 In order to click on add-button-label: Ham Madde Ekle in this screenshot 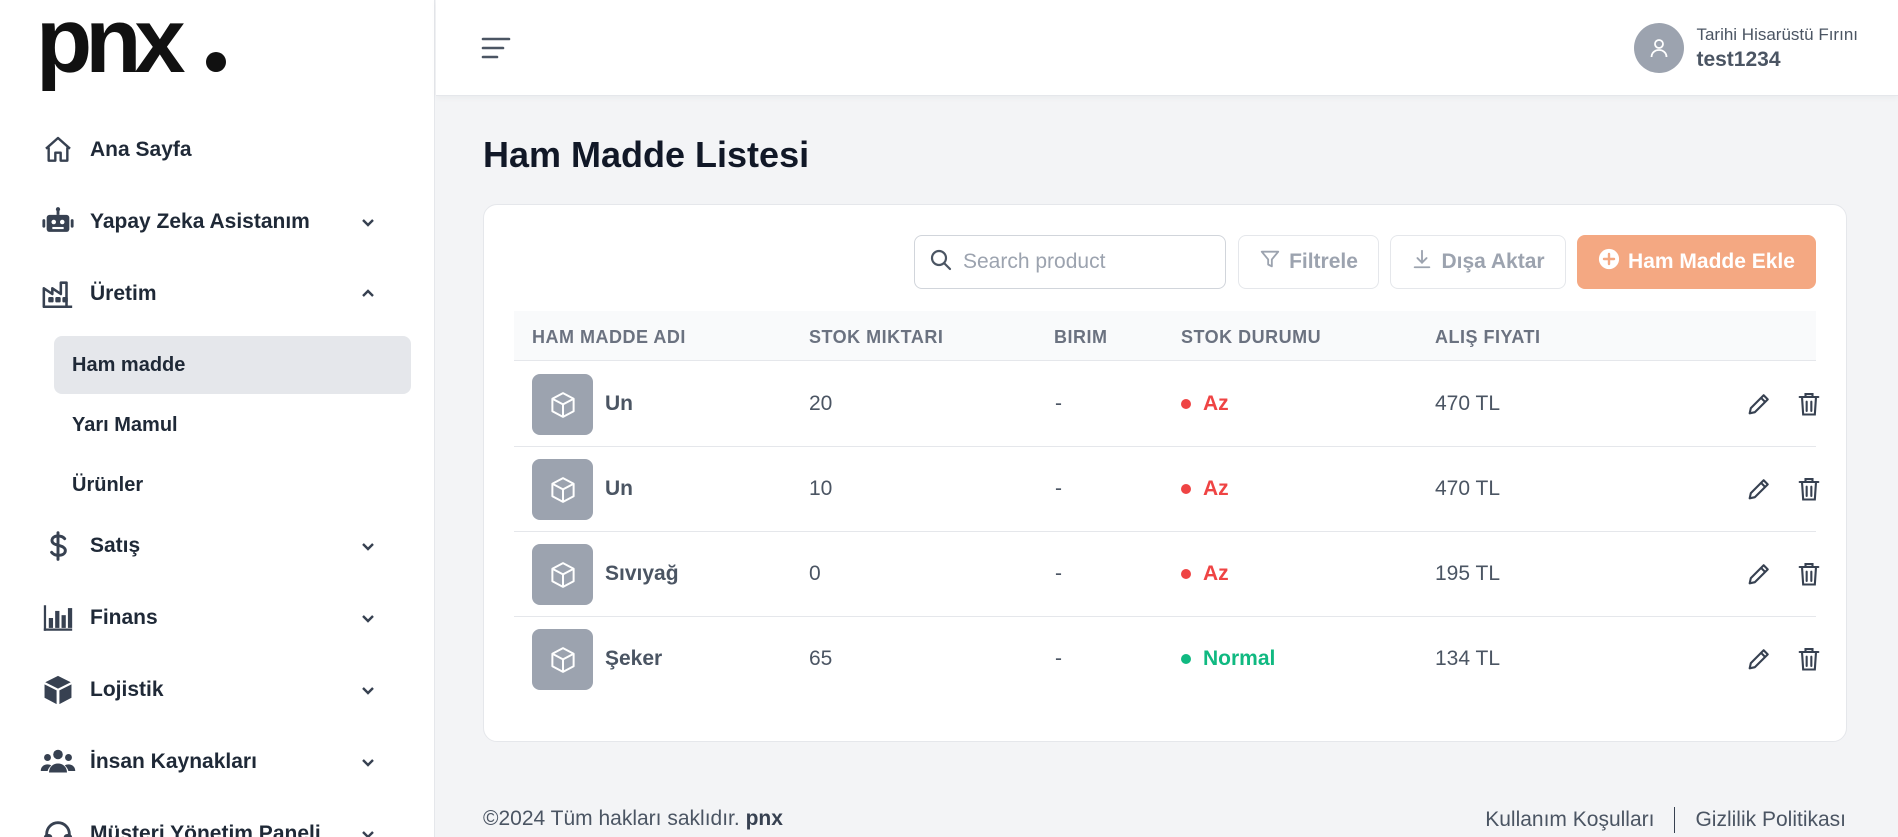, I will do `click(1711, 261)`.